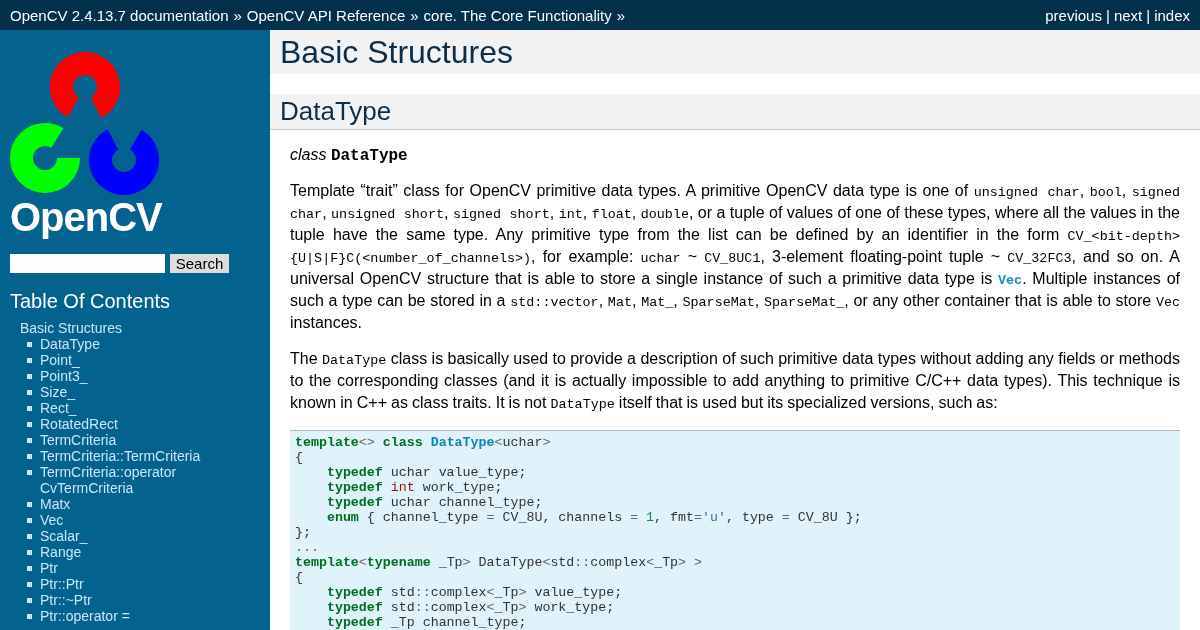 The image size is (1200, 630). Describe the element at coordinates (594, 517) in the screenshot. I see `code-line: enum { channel_type = CV_8U, channels = 1, fmt='u', type = CV_8U };` at that location.